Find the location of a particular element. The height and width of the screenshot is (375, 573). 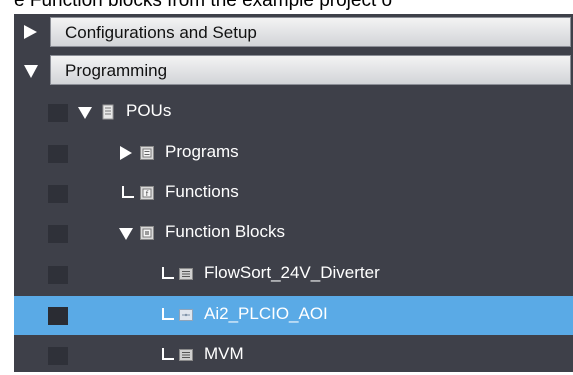

tree-item-flowsort-24v-diverter: FlowSort_24V_Diverter is located at coordinates (293, 274).